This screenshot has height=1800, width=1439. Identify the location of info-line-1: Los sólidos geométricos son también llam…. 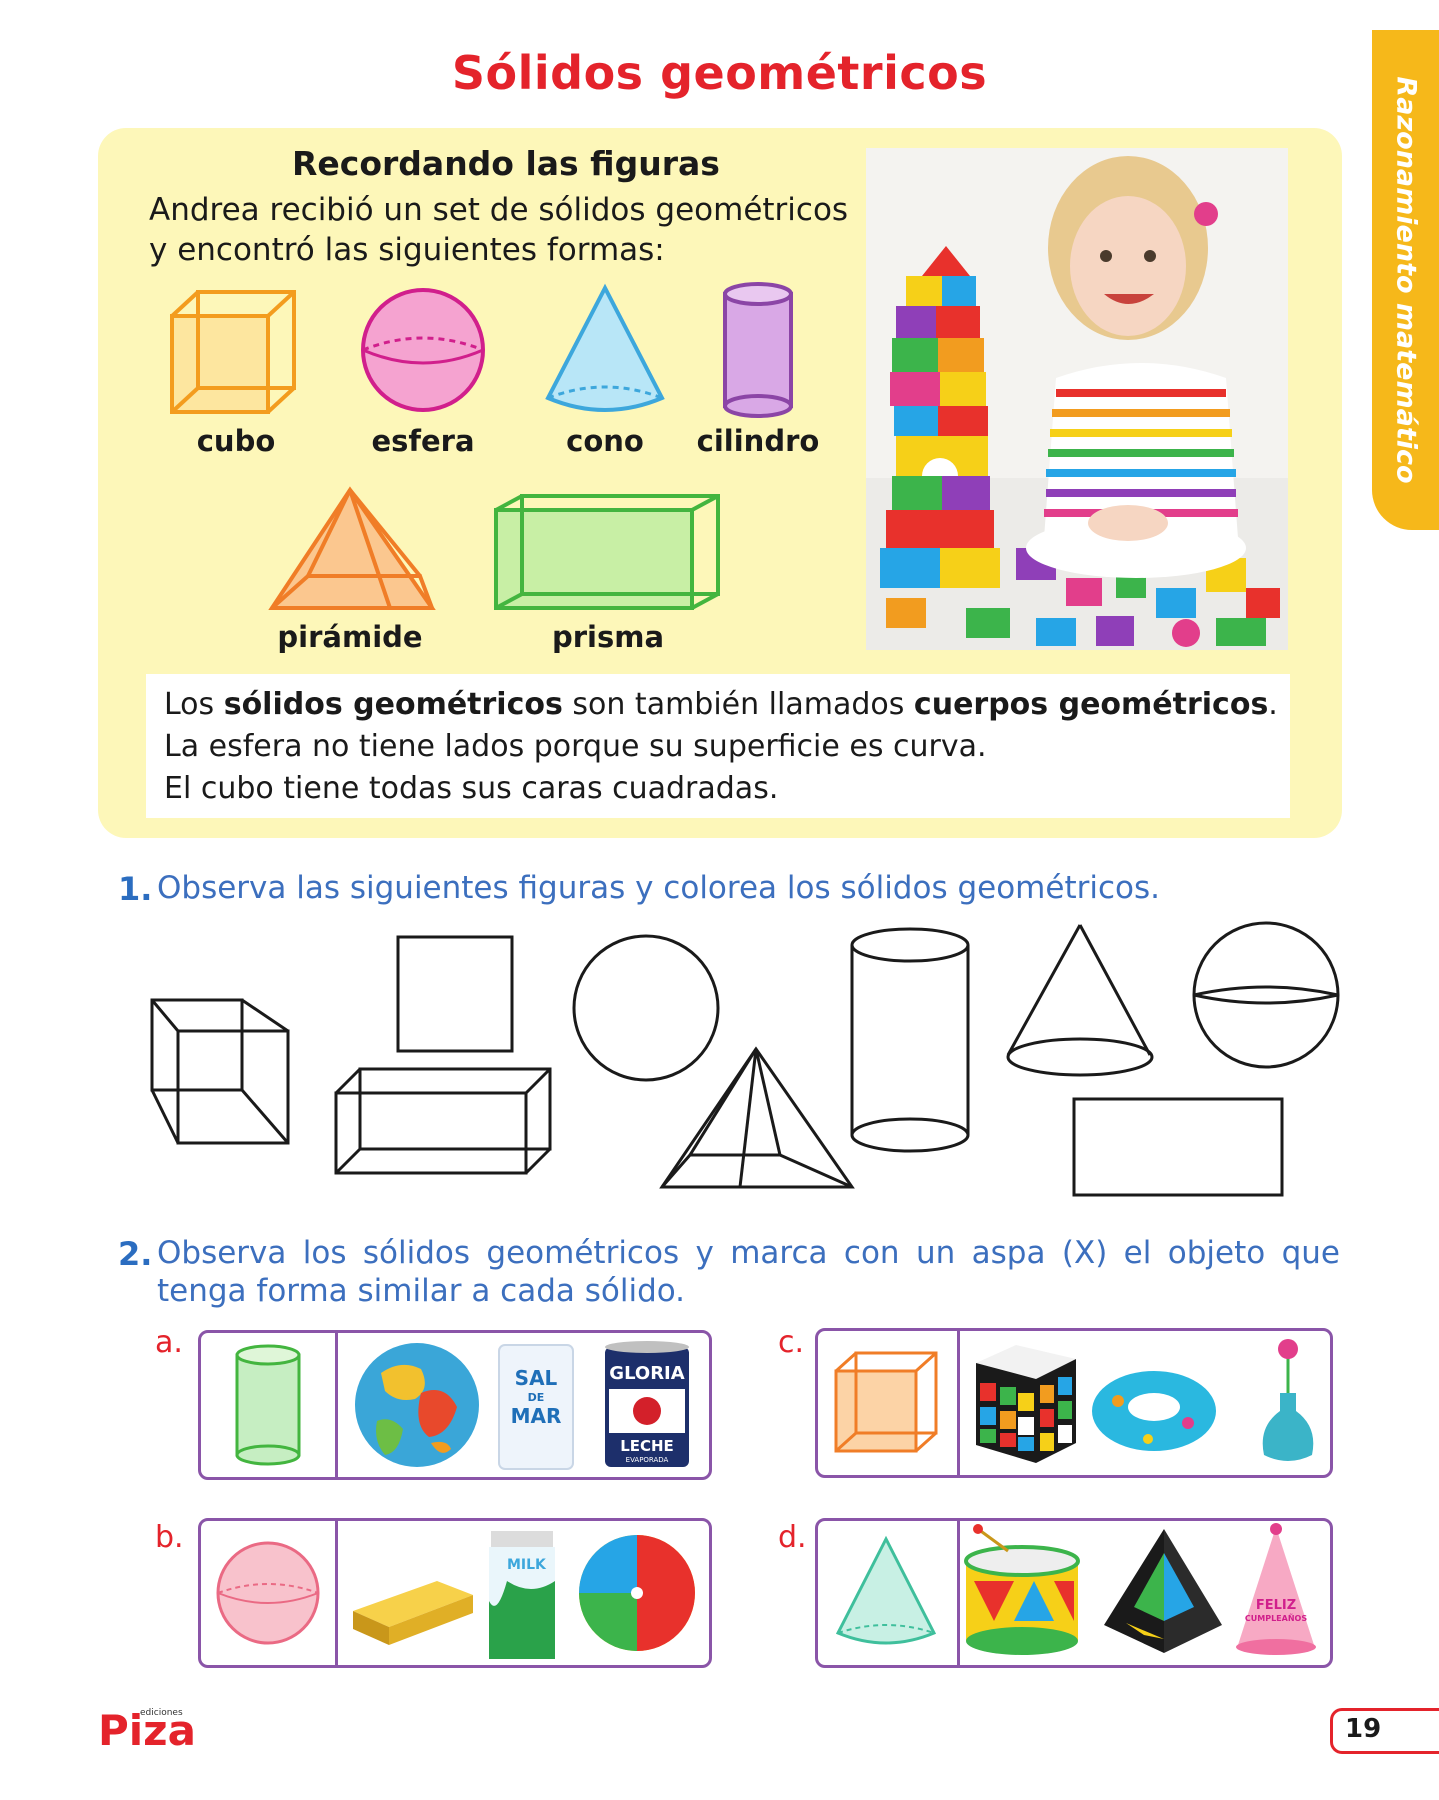
(727, 705).